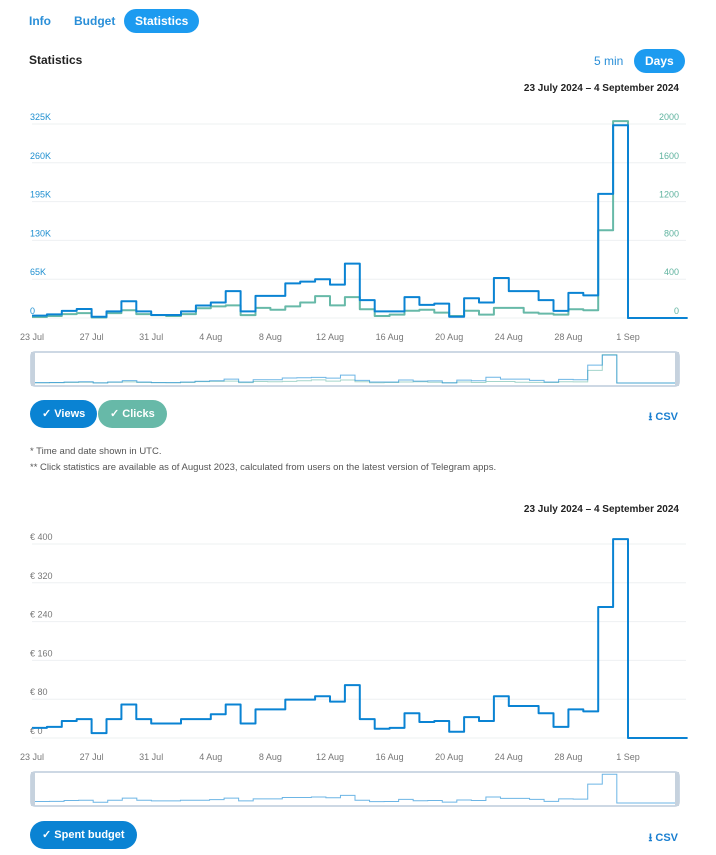 The height and width of the screenshot is (855, 716). What do you see at coordinates (355, 789) in the screenshot?
I see `range-navigator` at bounding box center [355, 789].